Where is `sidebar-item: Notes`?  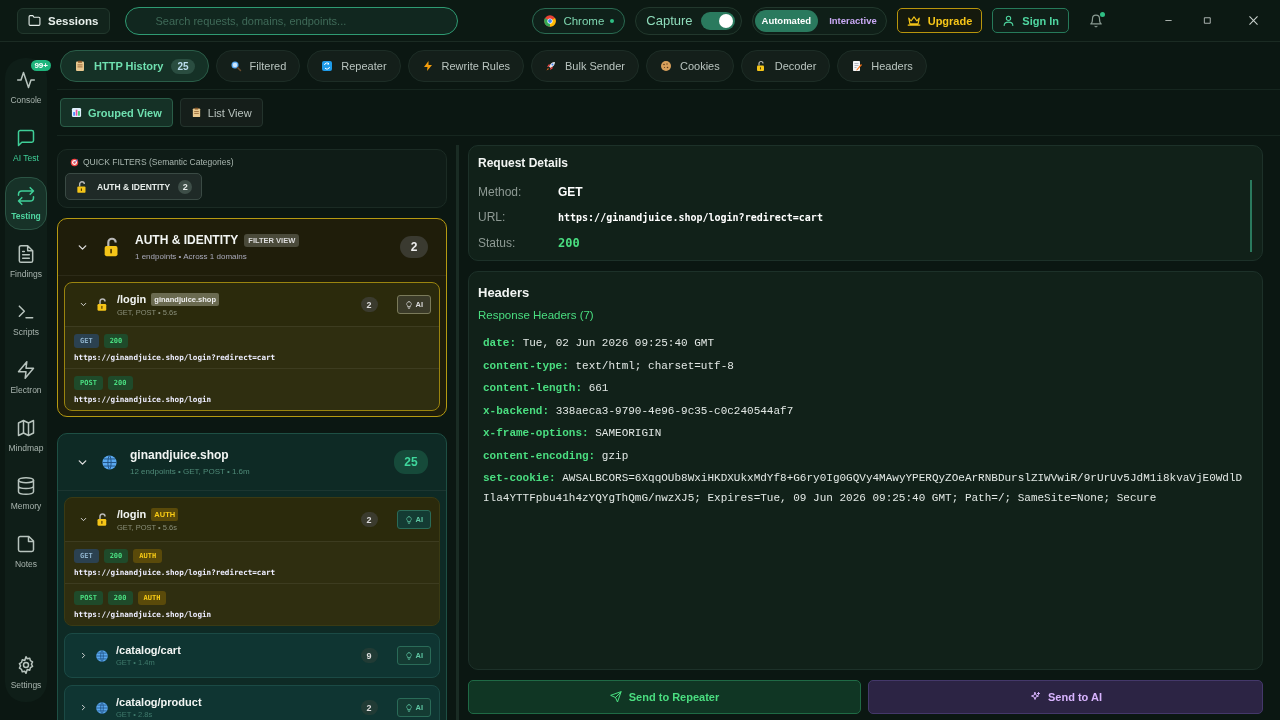
sidebar-item: Notes is located at coordinates (26, 551).